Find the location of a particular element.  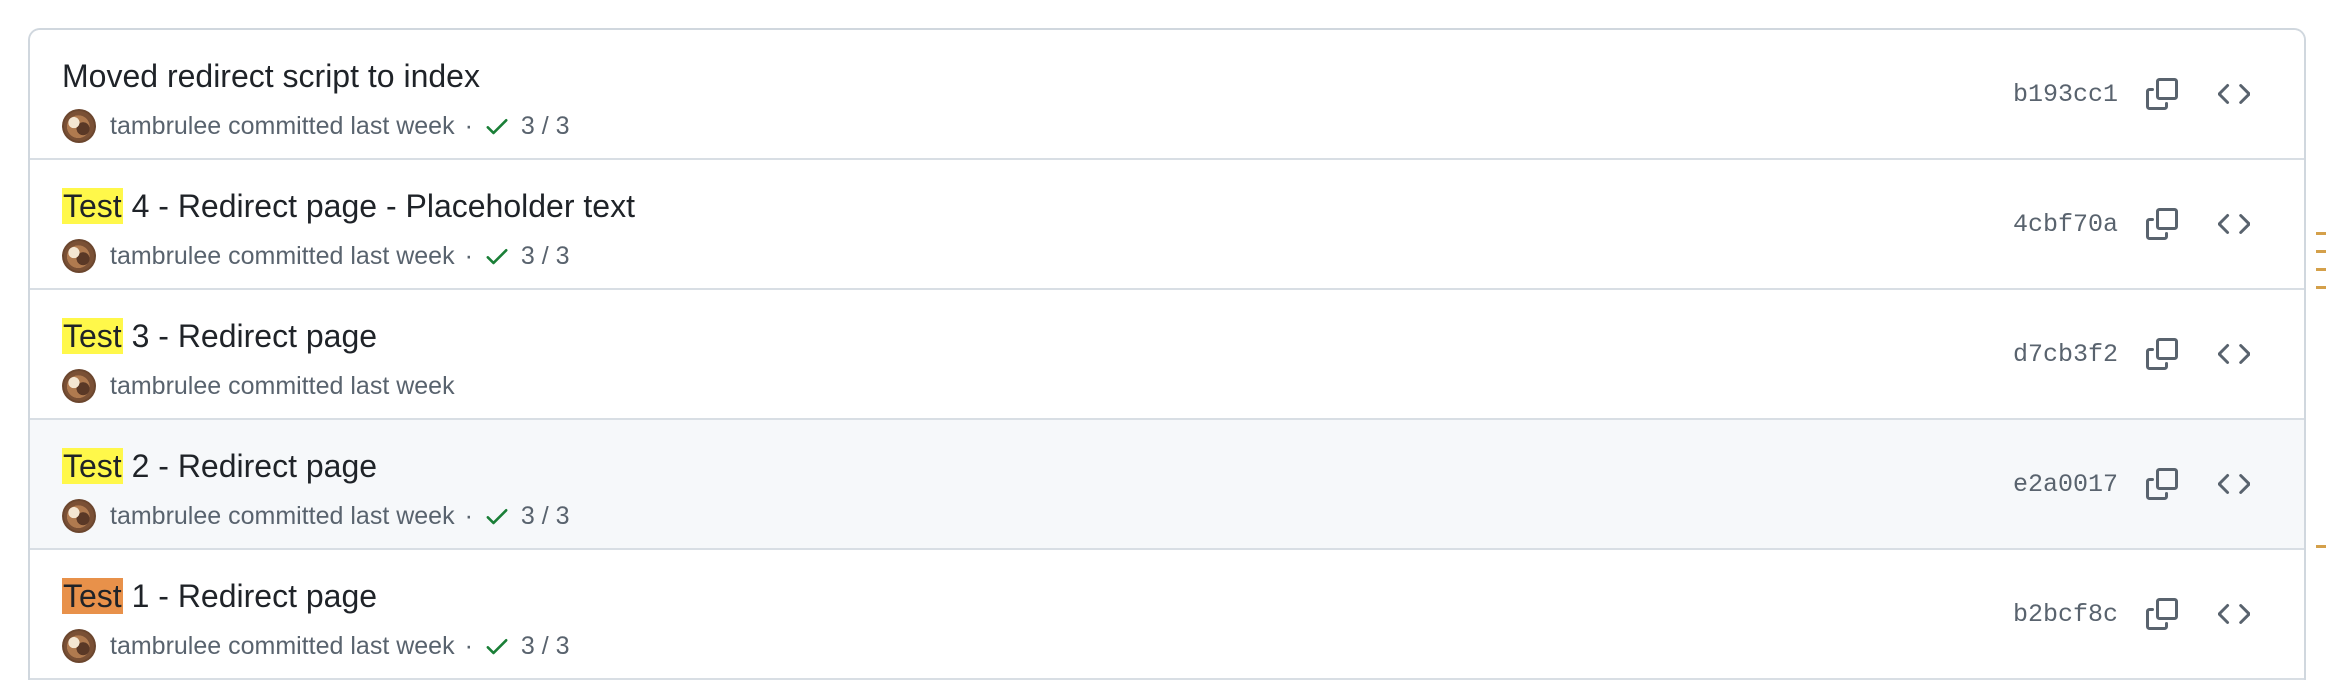

commit-title: Moved redirect script to index is located at coordinates (271, 76).